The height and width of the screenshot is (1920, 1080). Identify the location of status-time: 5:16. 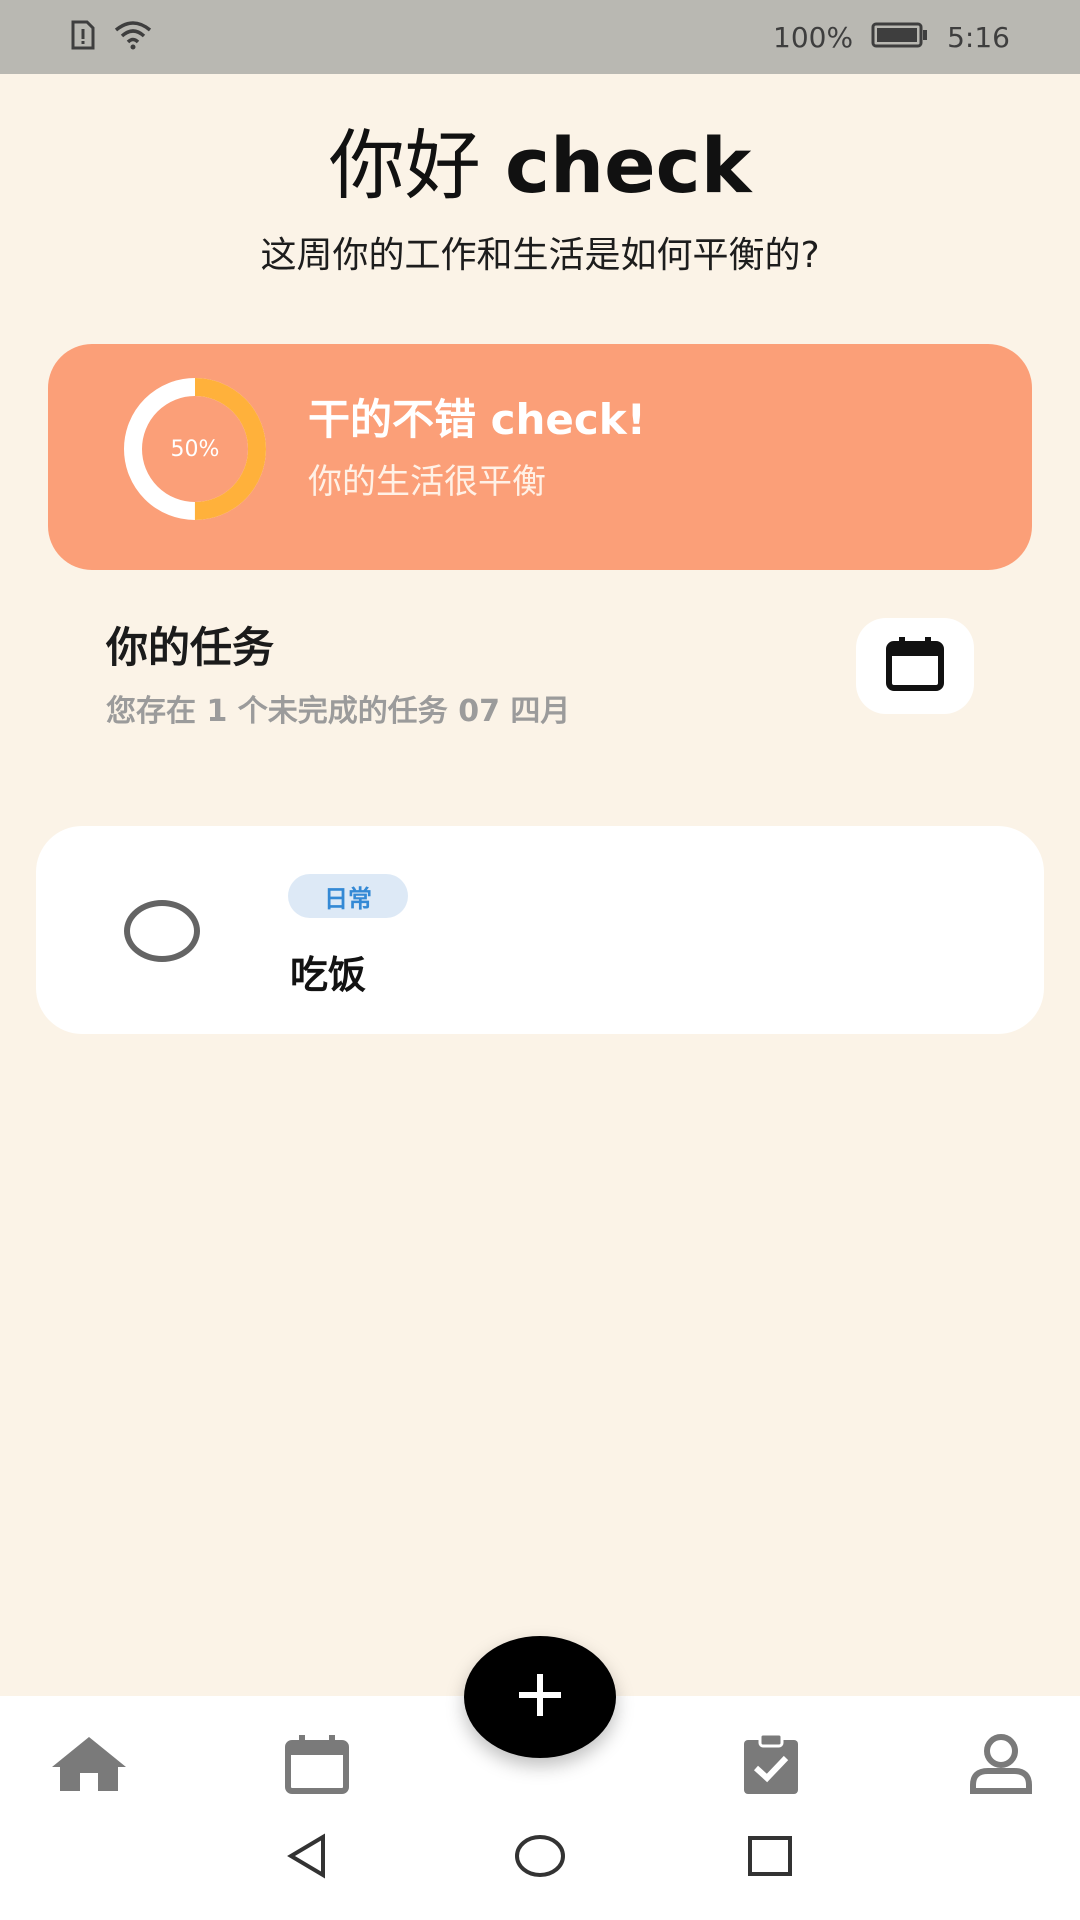
(978, 37).